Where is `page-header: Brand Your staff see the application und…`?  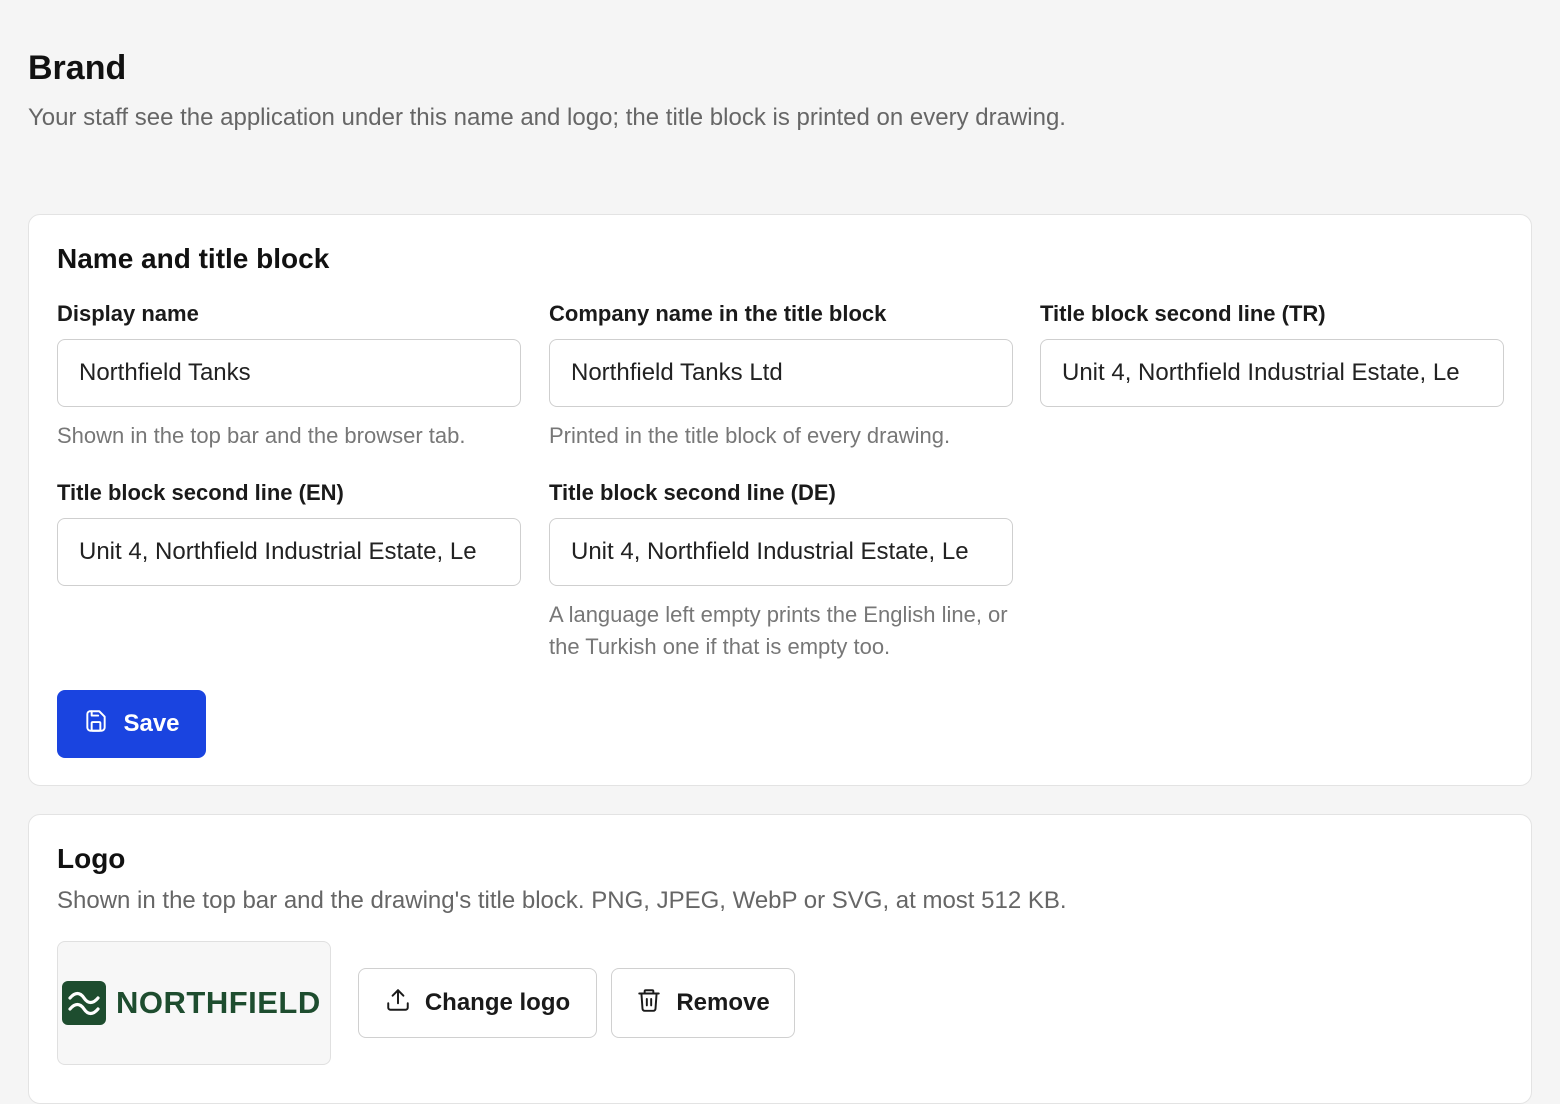 page-header: Brand Your staff see the application und… is located at coordinates (780, 90).